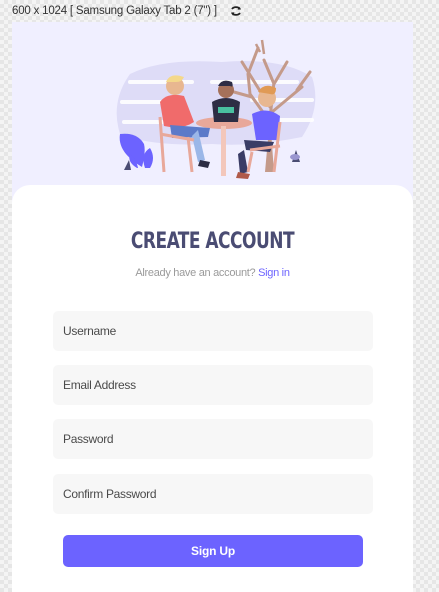  I want to click on confirm-password-field-wrapper, so click(213, 494).